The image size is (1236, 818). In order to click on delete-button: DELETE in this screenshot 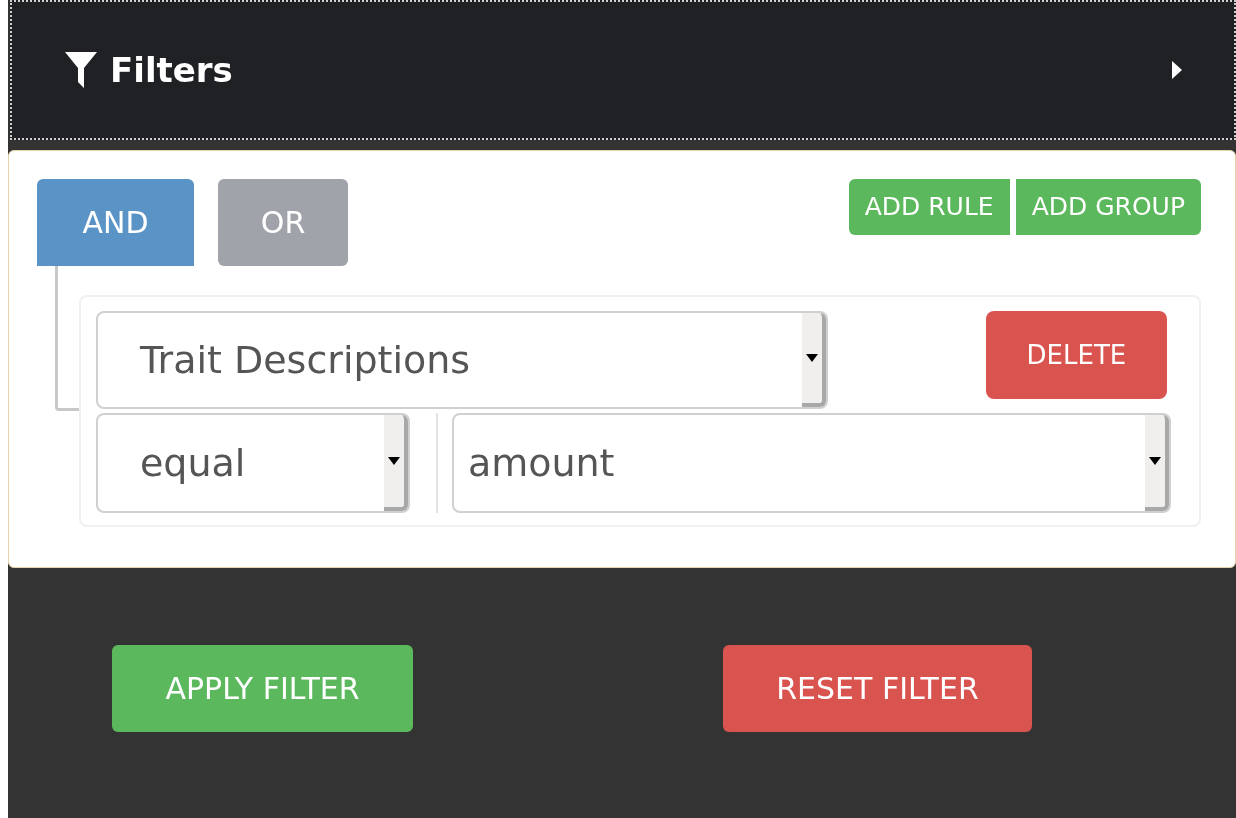, I will do `click(1076, 355)`.